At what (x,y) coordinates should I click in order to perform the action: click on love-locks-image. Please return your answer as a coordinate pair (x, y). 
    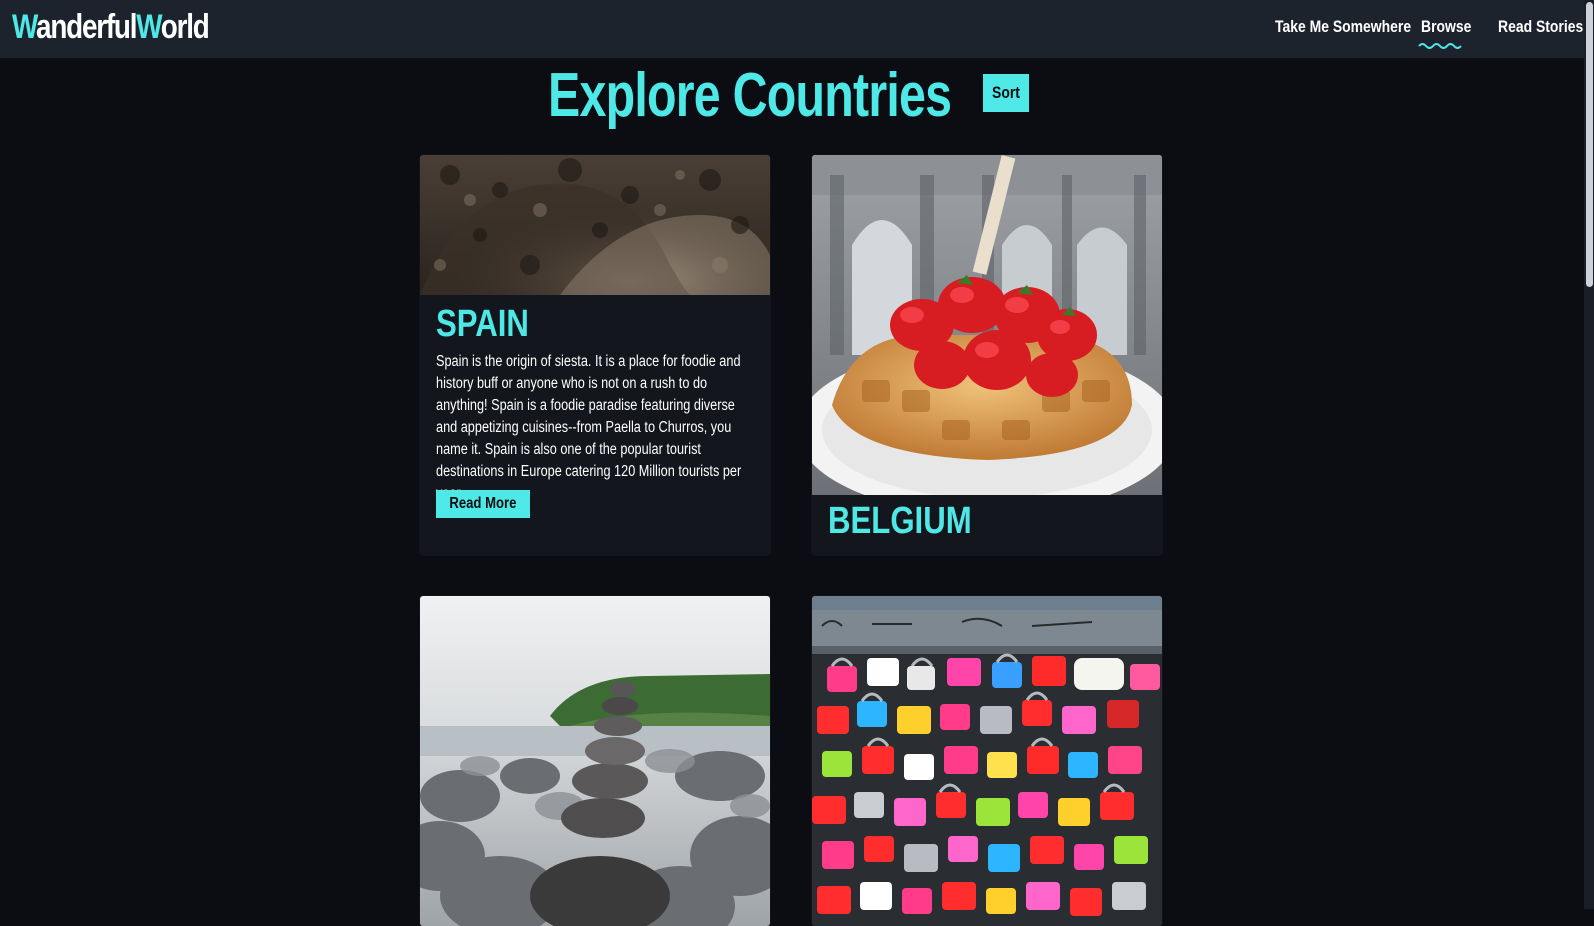
    Looking at the image, I should click on (987, 761).